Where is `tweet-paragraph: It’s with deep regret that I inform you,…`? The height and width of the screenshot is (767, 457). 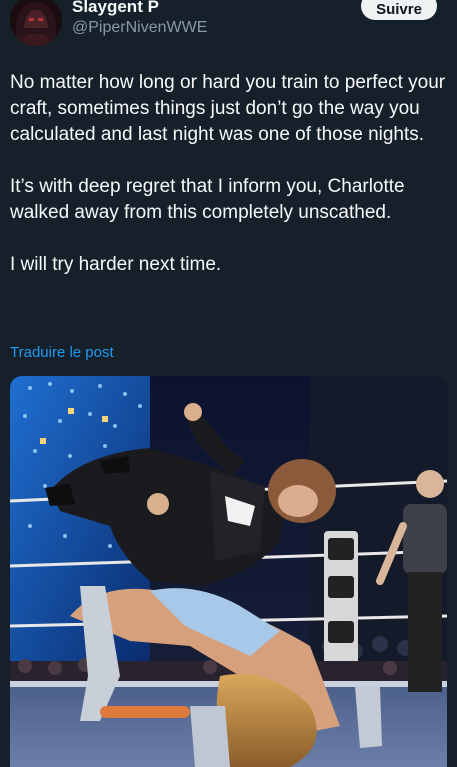
tweet-paragraph: It’s with deep regret that I inform you,… is located at coordinates (207, 199).